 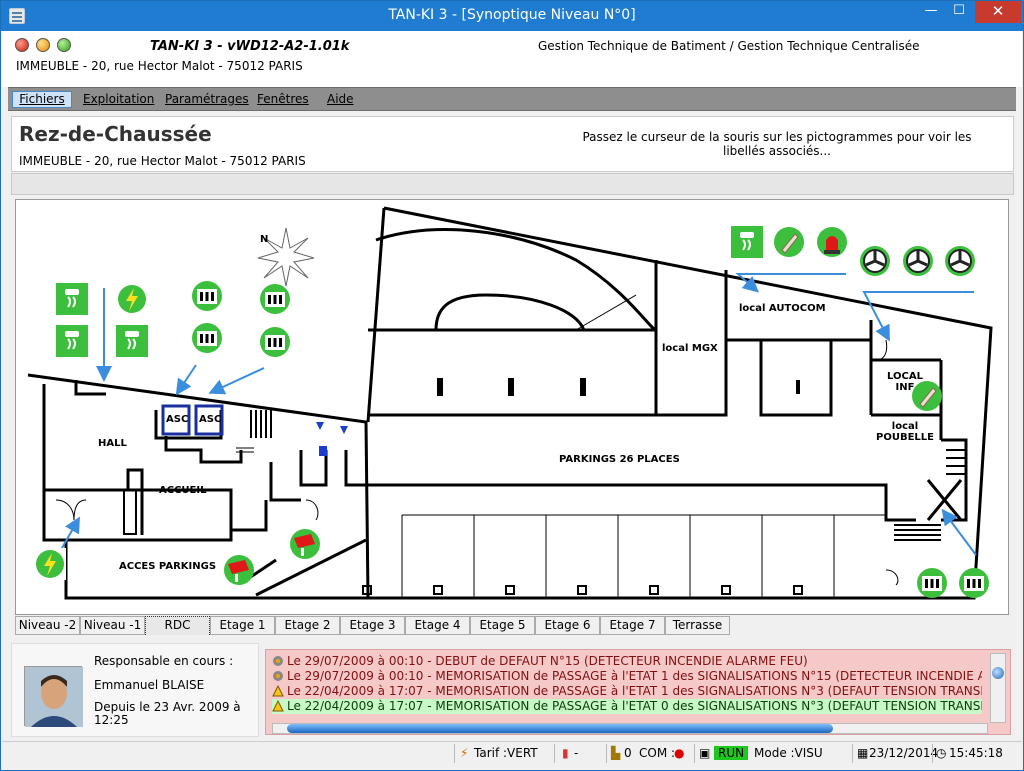 What do you see at coordinates (437, 625) in the screenshot?
I see `tab-etage-4: Etage 4` at bounding box center [437, 625].